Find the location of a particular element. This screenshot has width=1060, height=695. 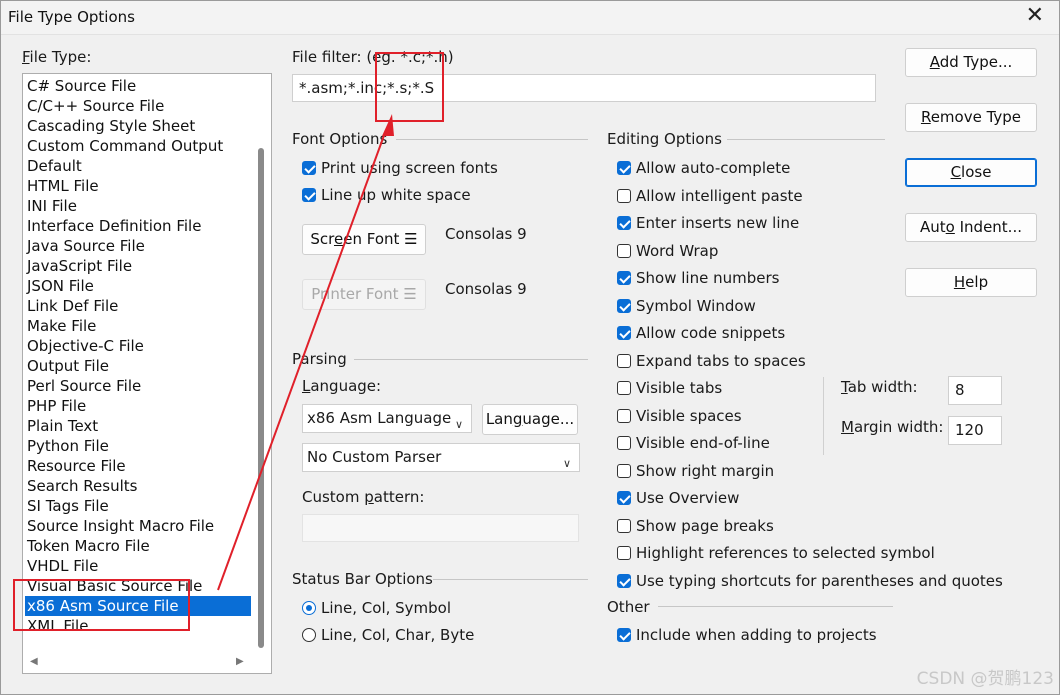

annotation-arrow is located at coordinates (305, 352).